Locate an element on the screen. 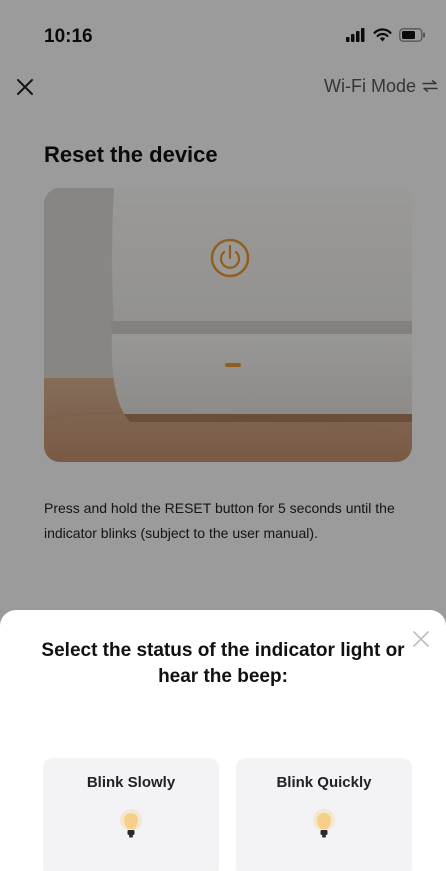 The height and width of the screenshot is (871, 446). option-label: Blink Quickly is located at coordinates (324, 782).